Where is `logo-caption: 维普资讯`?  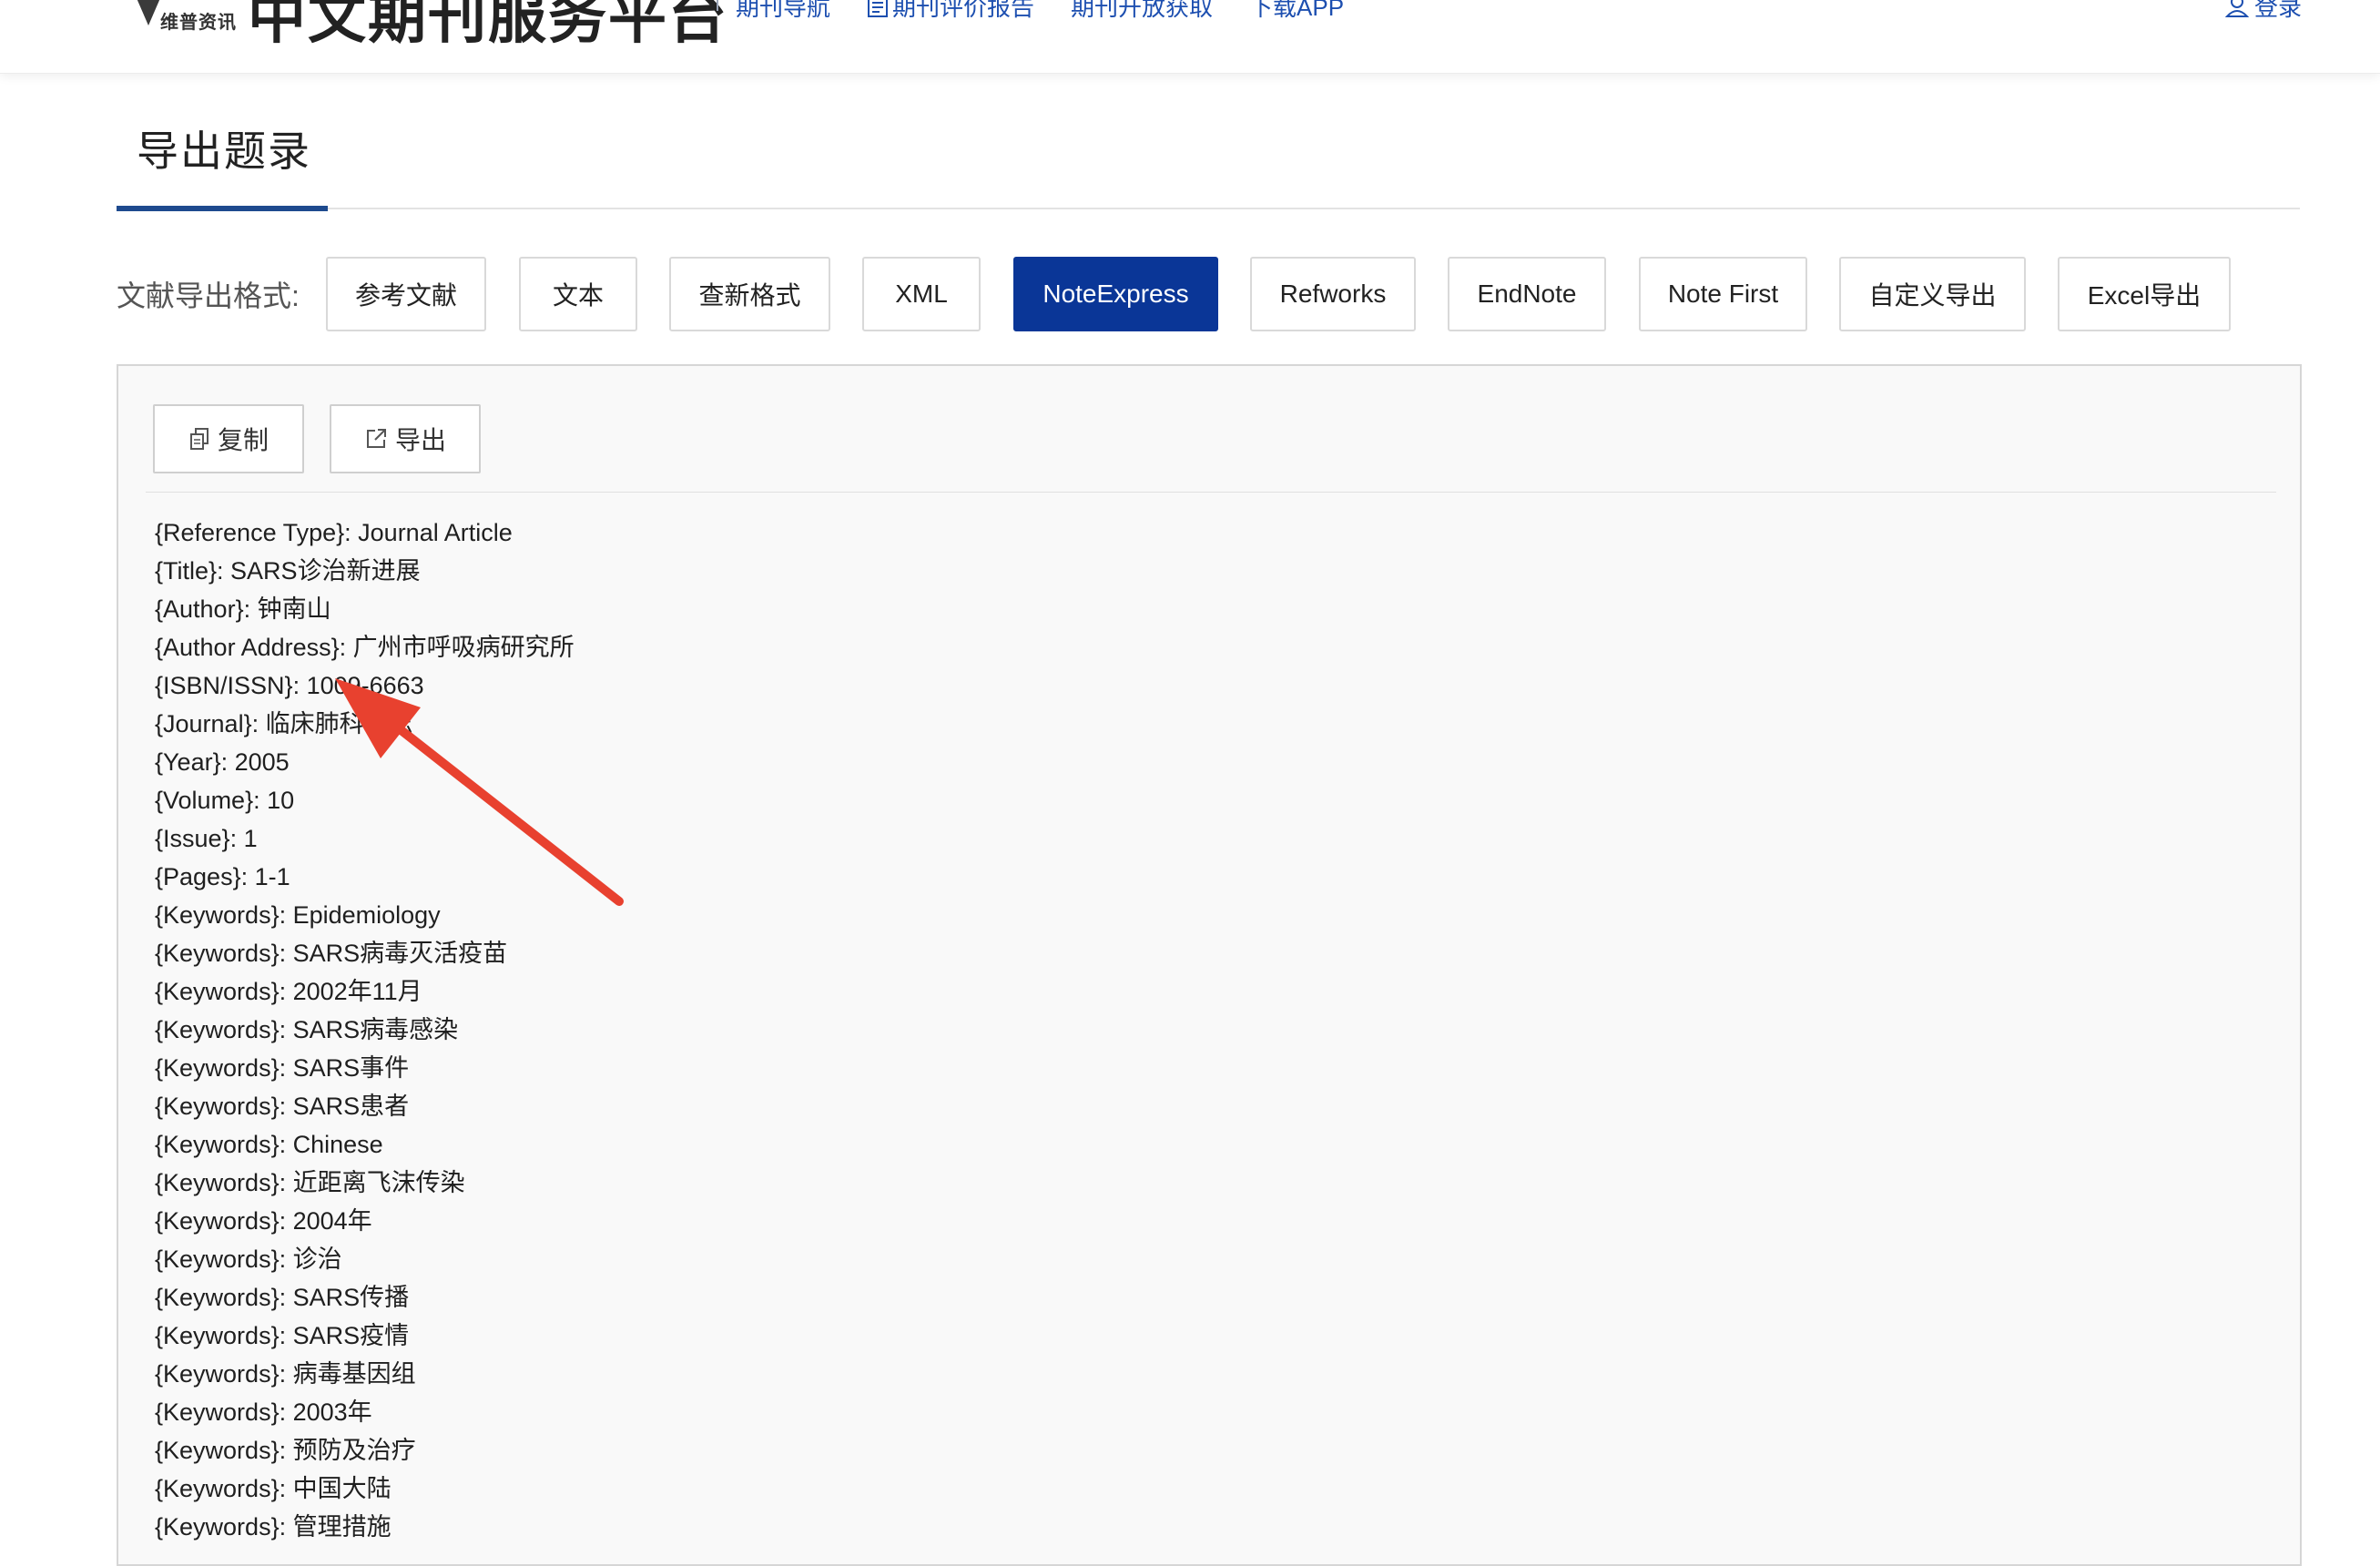 logo-caption: 维普资讯 is located at coordinates (199, 23).